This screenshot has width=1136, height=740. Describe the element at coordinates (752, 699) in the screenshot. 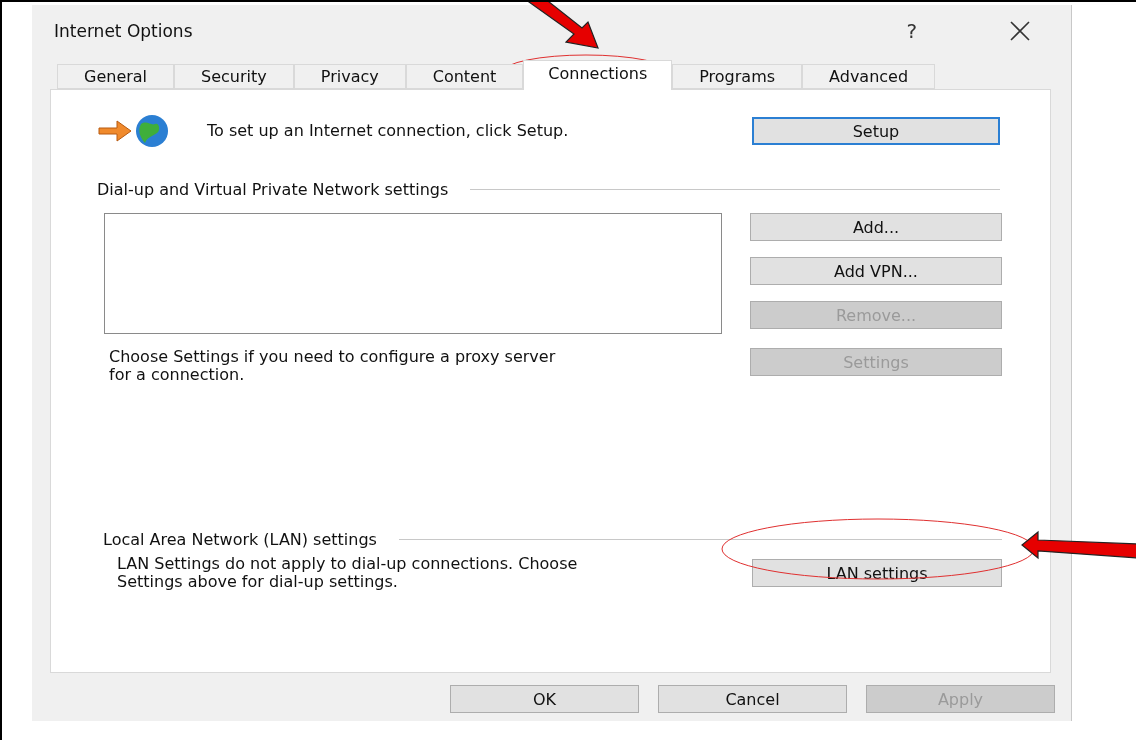

I see `dialog-button: Cancel` at that location.